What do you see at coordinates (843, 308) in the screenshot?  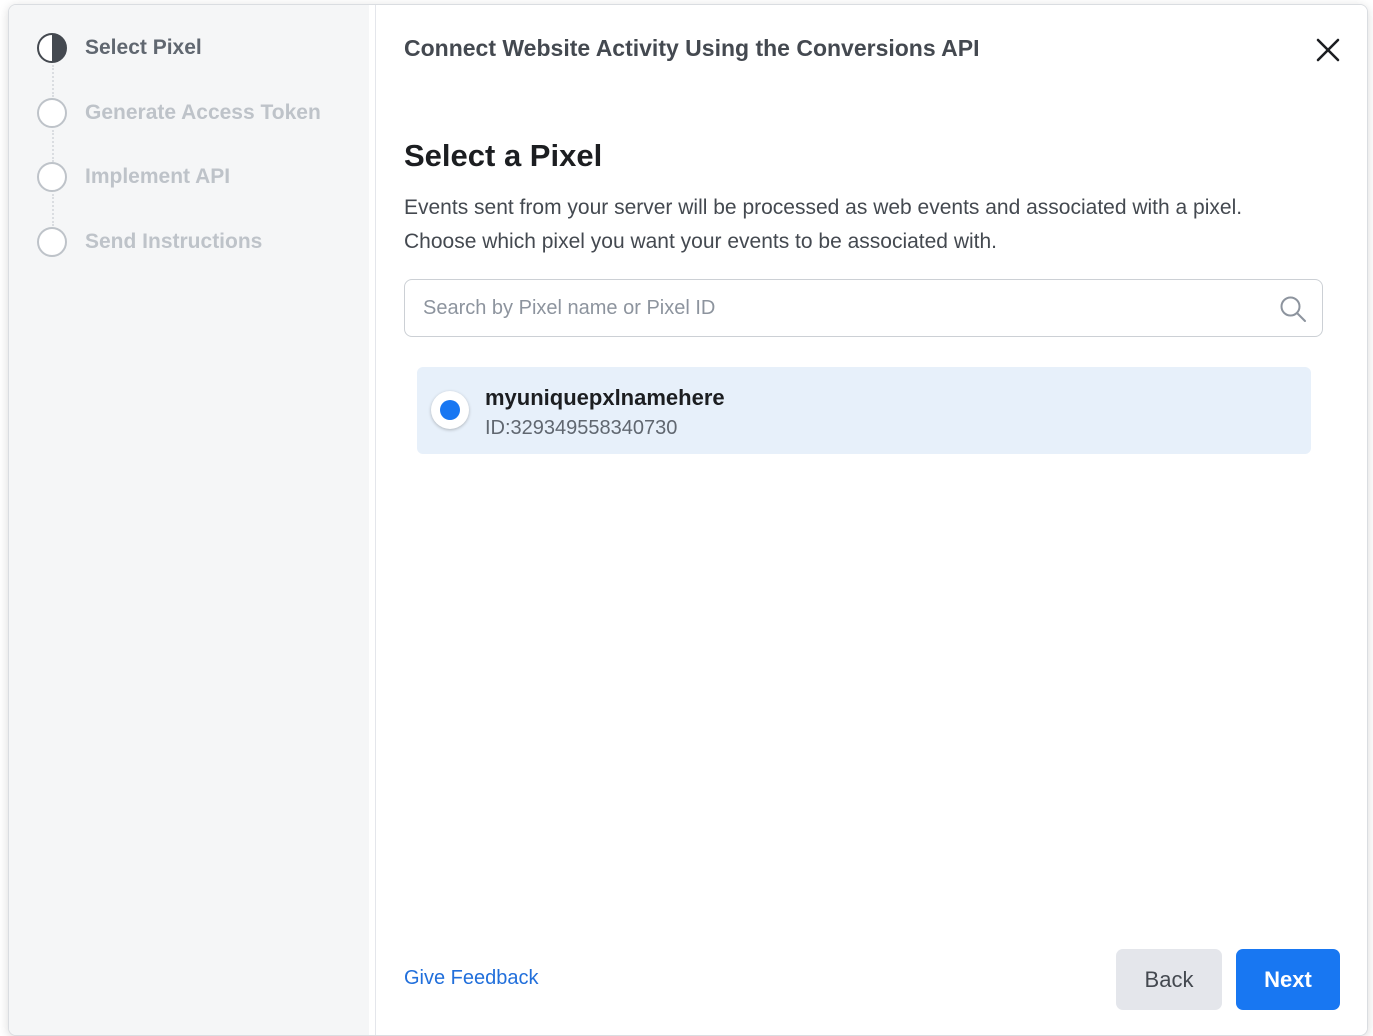 I see `pixel-search-input` at bounding box center [843, 308].